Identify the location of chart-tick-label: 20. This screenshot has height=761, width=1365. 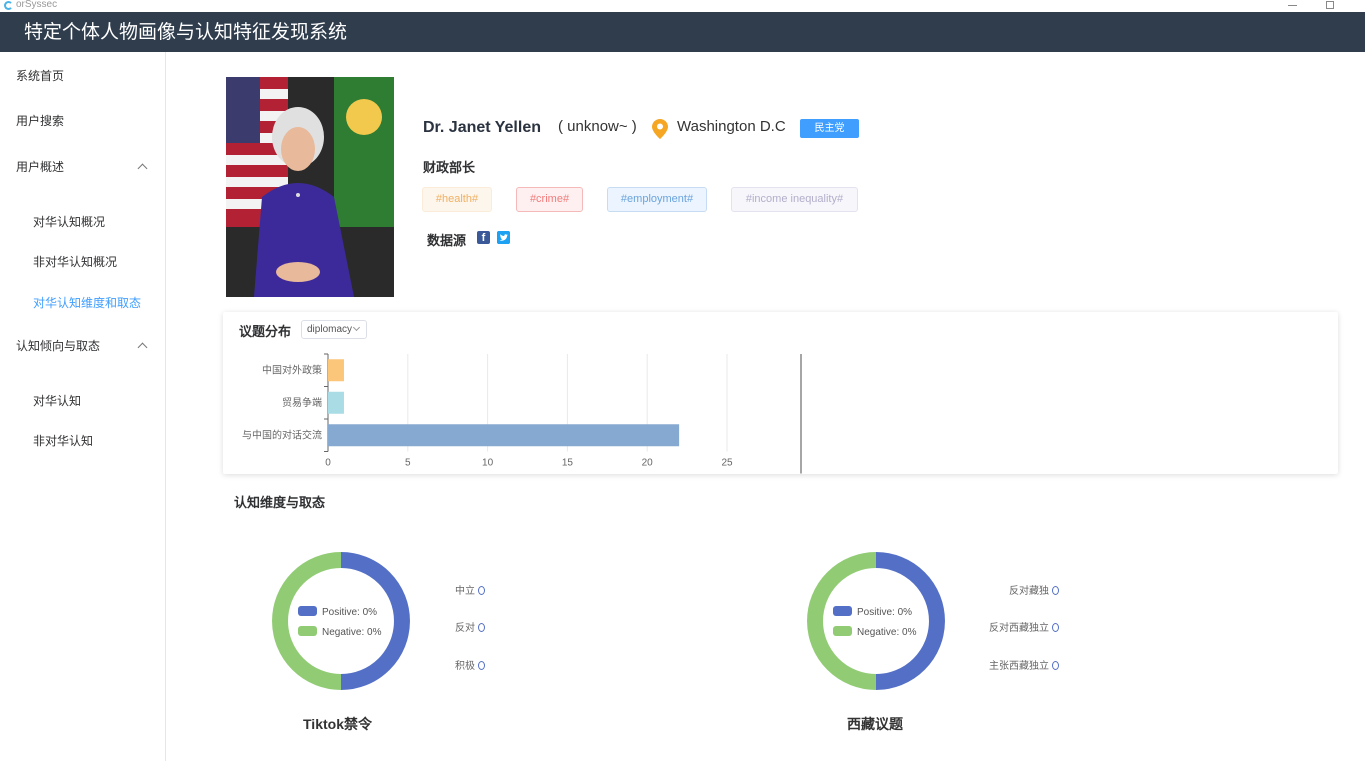
(648, 463).